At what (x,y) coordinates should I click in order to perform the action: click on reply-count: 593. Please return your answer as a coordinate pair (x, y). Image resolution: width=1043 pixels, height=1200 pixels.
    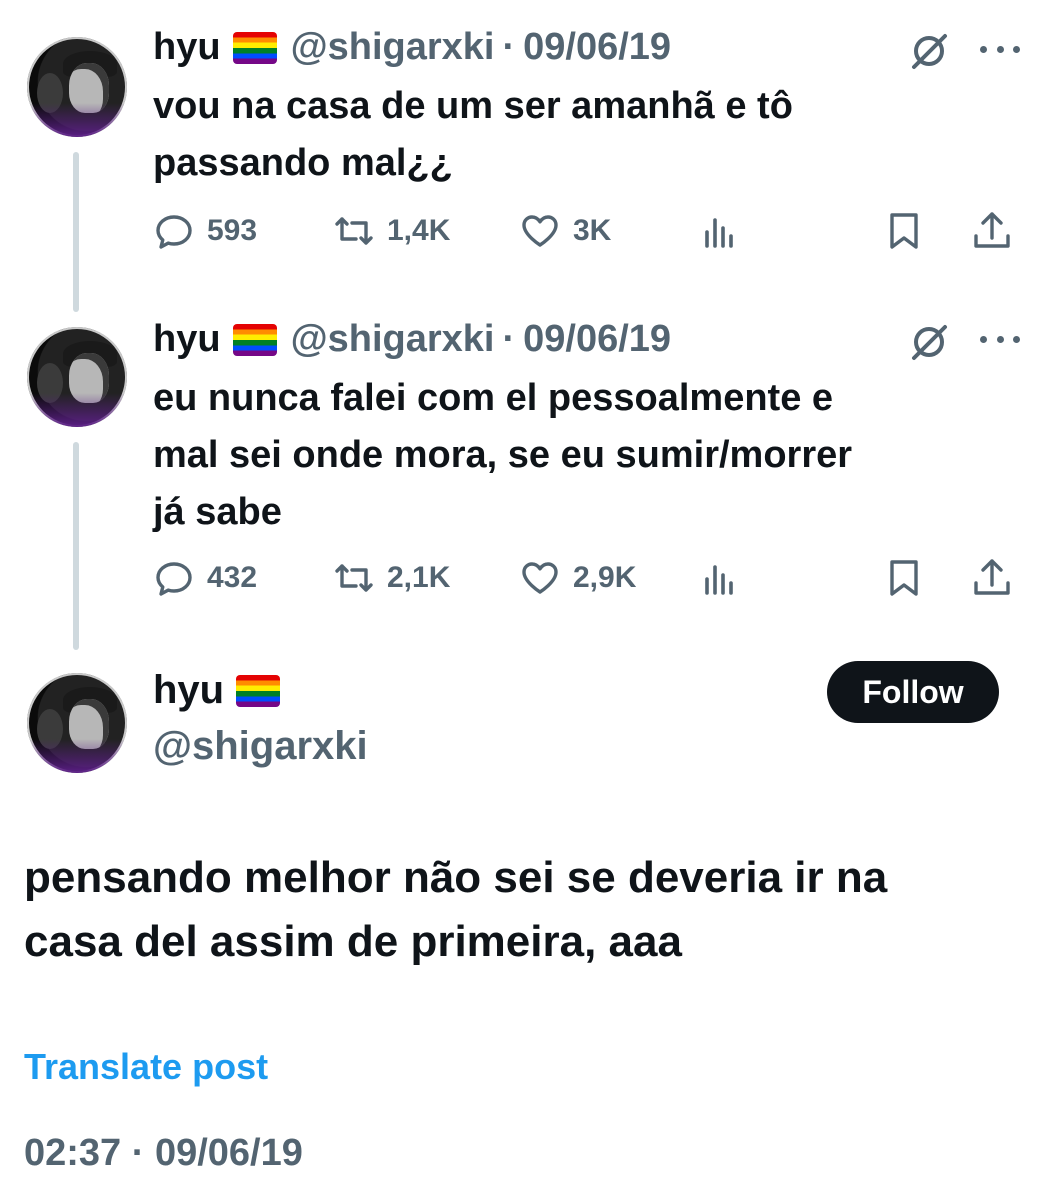
    Looking at the image, I should click on (232, 230).